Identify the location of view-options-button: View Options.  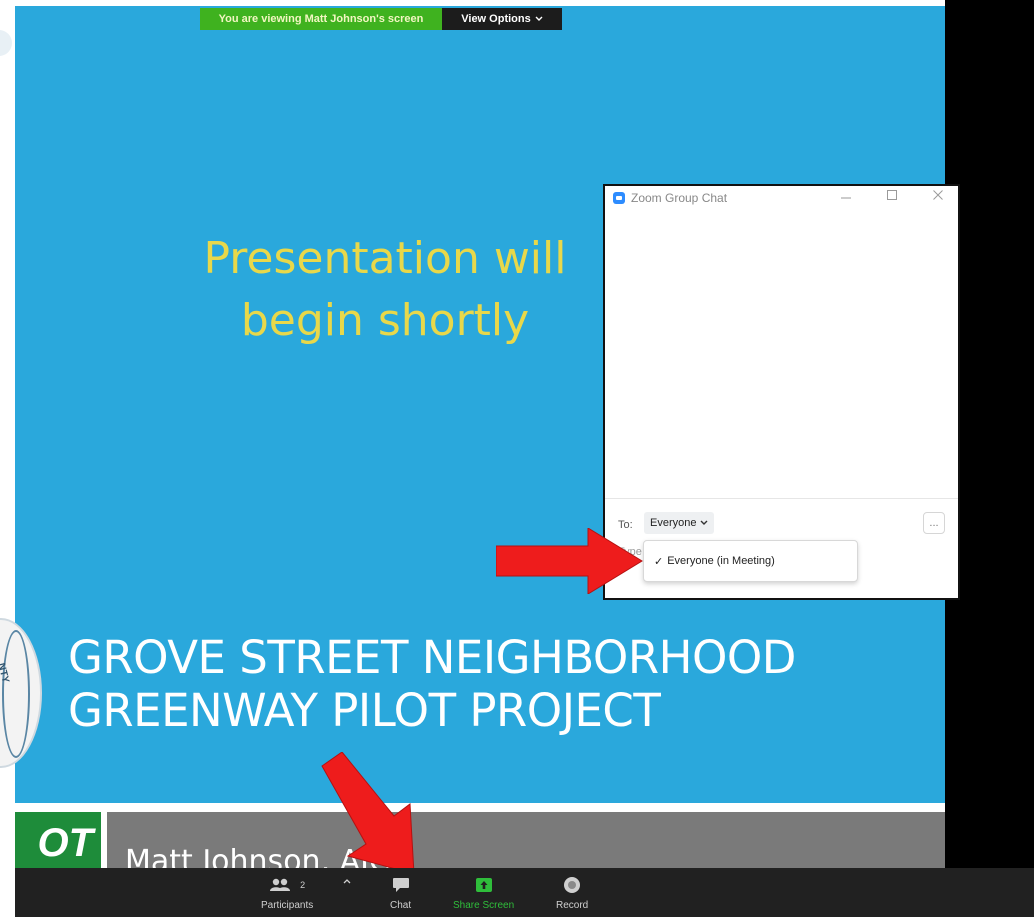
(502, 19).